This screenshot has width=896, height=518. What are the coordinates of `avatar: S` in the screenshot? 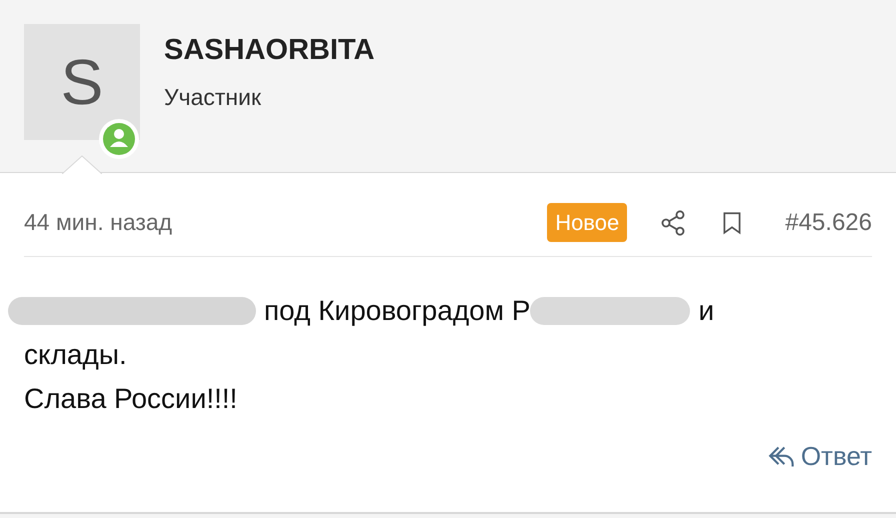 It's located at (82, 82).